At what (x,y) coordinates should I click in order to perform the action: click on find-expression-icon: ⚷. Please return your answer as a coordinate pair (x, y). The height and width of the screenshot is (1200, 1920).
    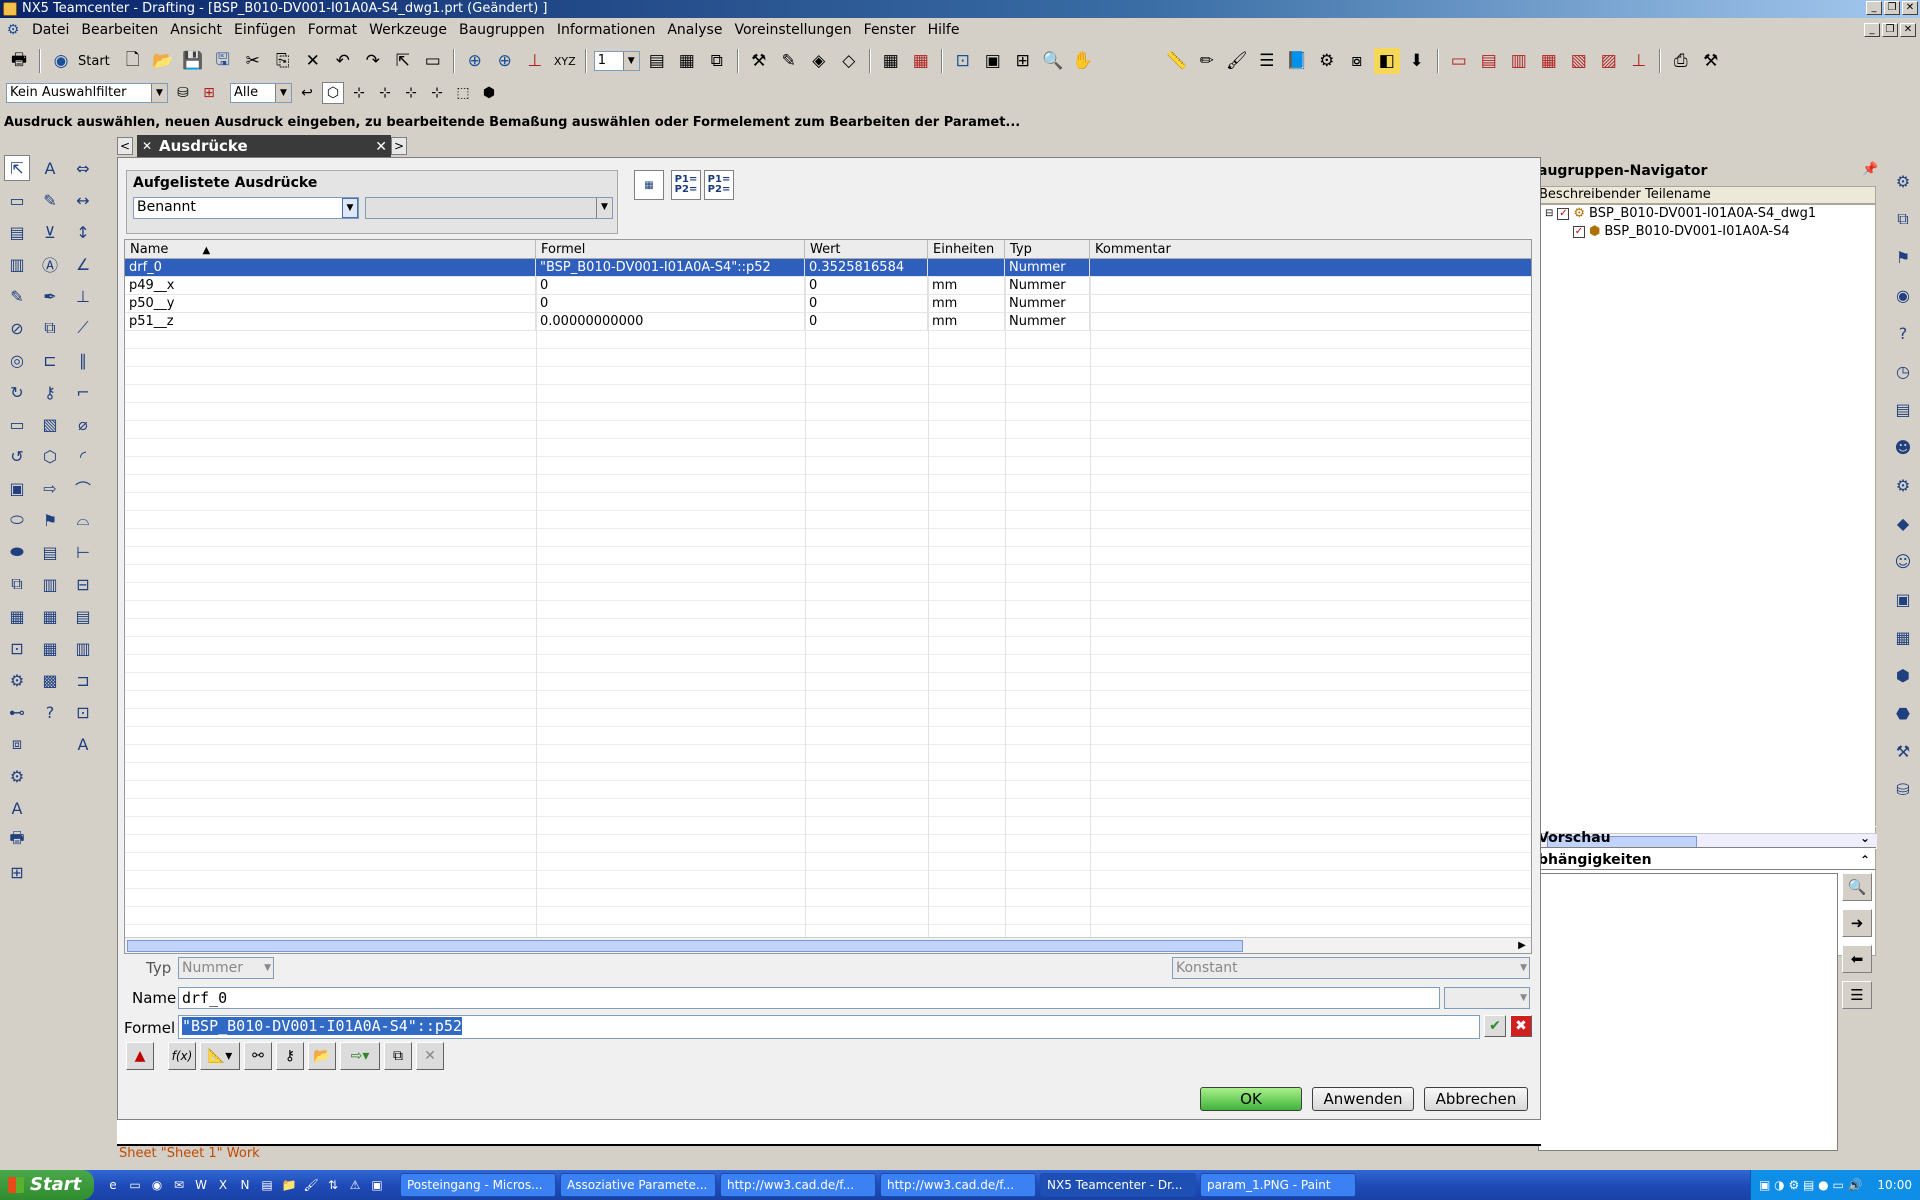
    Looking at the image, I should click on (290, 1056).